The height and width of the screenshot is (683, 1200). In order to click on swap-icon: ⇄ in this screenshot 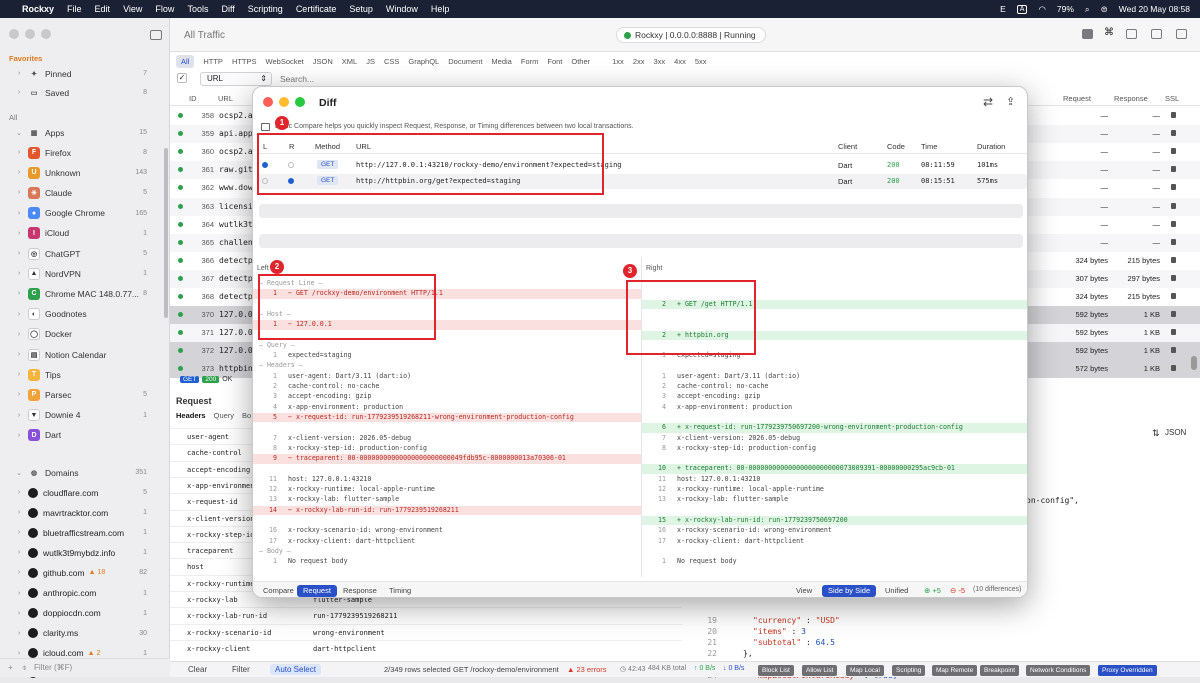, I will do `click(988, 102)`.